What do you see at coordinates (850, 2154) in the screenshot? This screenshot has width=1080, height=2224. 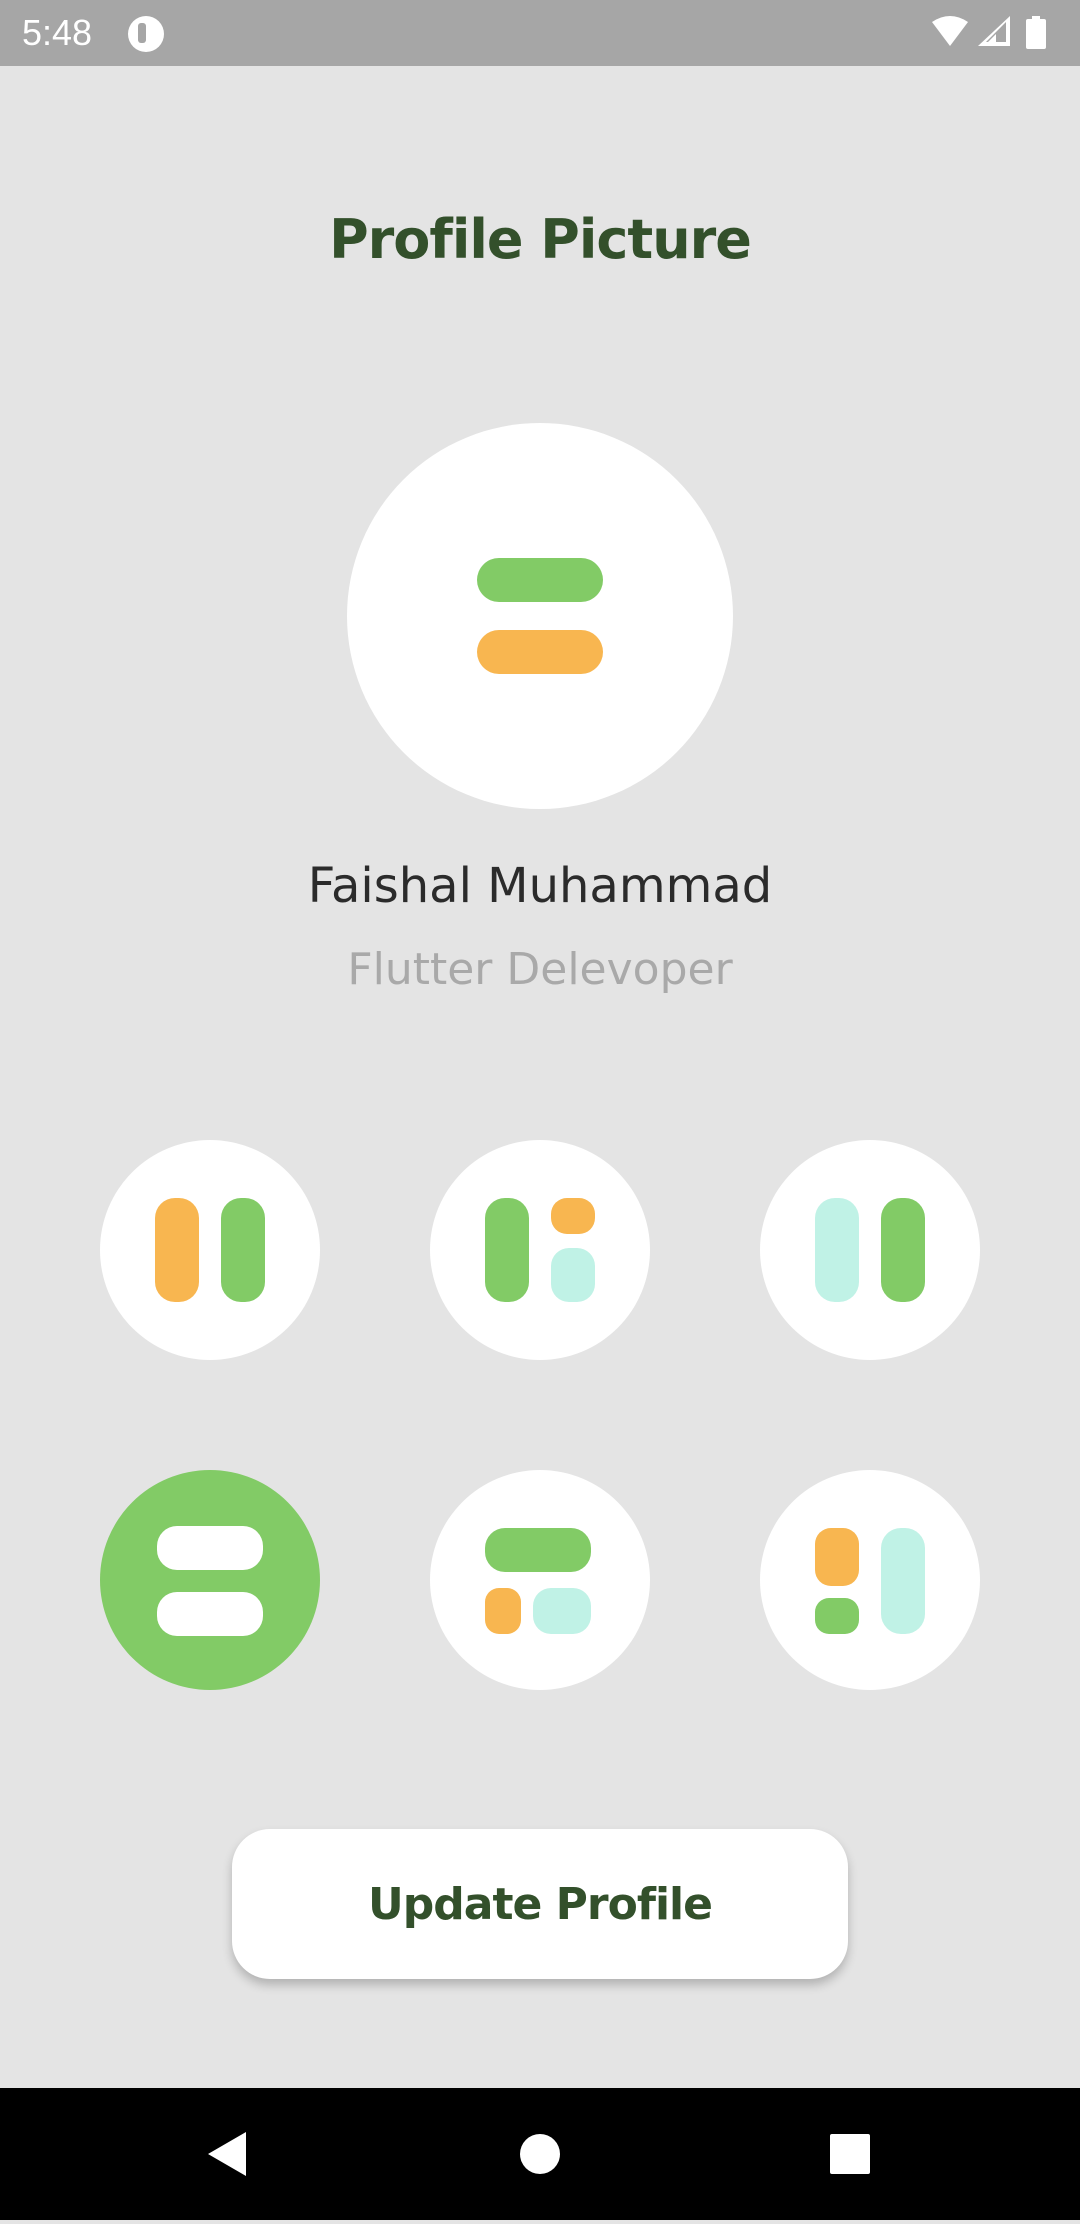 I see `recents-icon` at bounding box center [850, 2154].